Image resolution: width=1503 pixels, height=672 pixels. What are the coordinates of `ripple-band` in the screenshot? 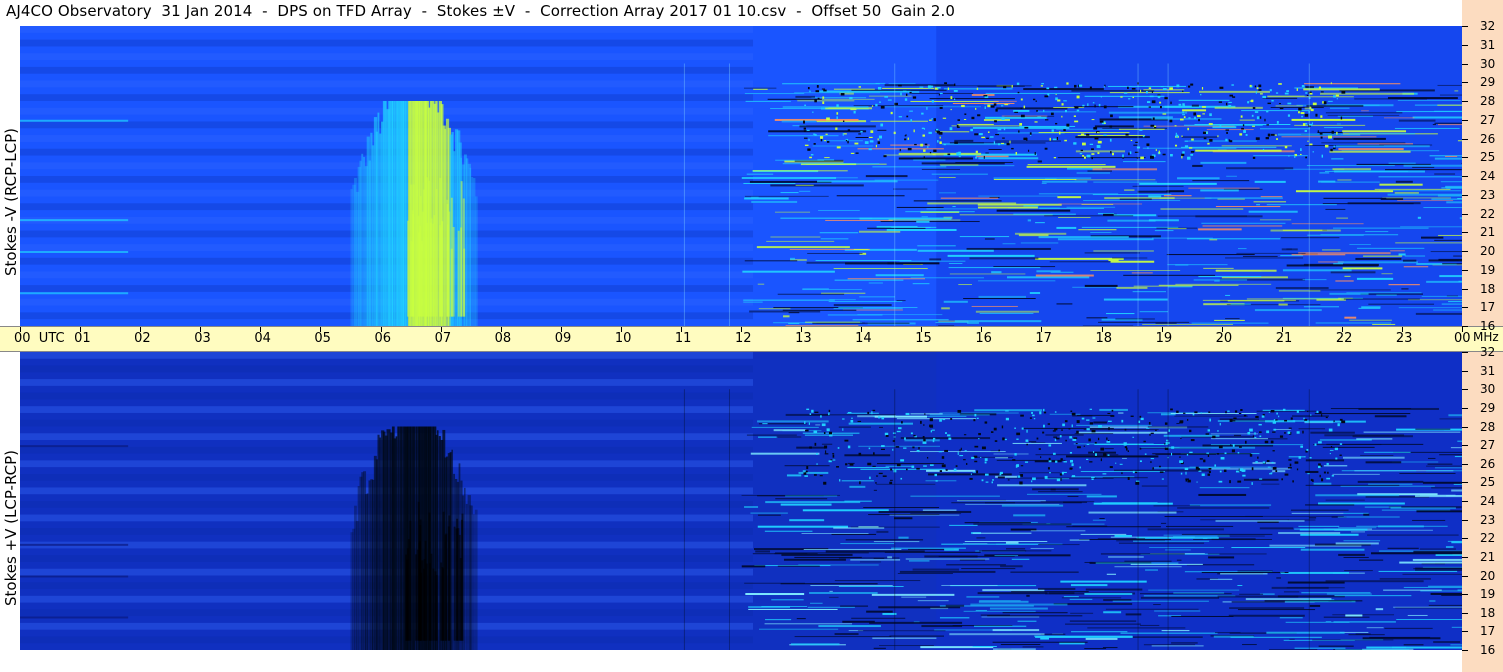 It's located at (387, 423).